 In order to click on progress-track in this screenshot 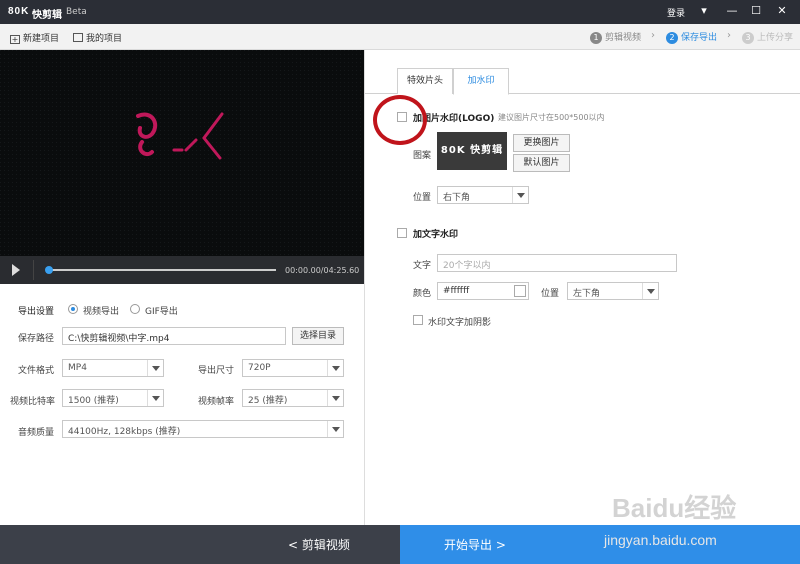, I will do `click(161, 270)`.